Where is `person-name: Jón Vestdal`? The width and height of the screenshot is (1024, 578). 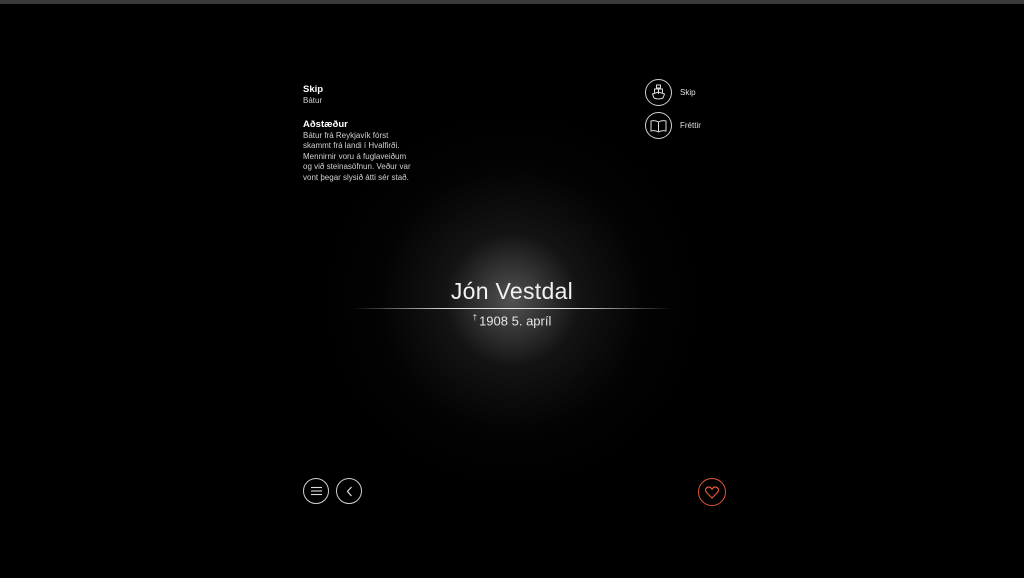
person-name: Jón Vestdal is located at coordinates (512, 291).